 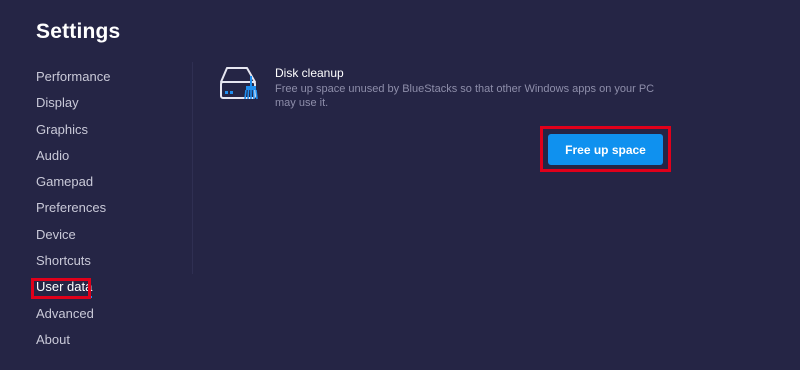 What do you see at coordinates (111, 182) in the screenshot?
I see `sidebar-item-gamepad: Gamepad` at bounding box center [111, 182].